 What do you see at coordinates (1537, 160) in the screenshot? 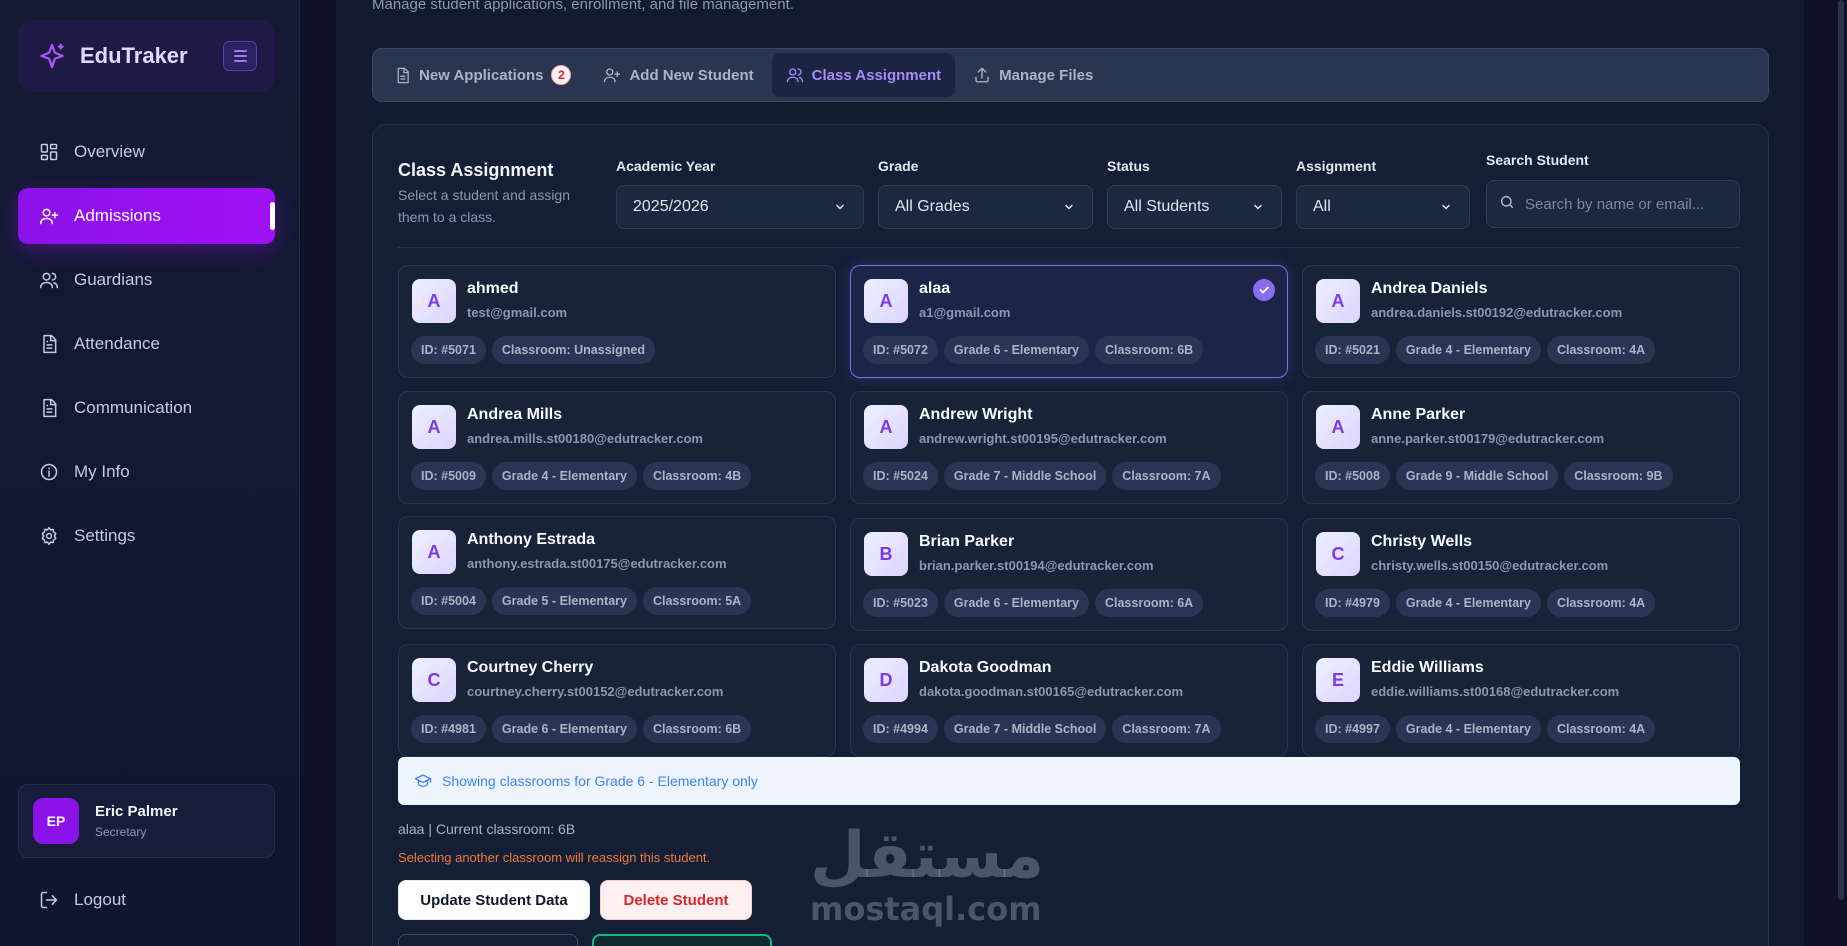
I see `search-label: Search Student` at bounding box center [1537, 160].